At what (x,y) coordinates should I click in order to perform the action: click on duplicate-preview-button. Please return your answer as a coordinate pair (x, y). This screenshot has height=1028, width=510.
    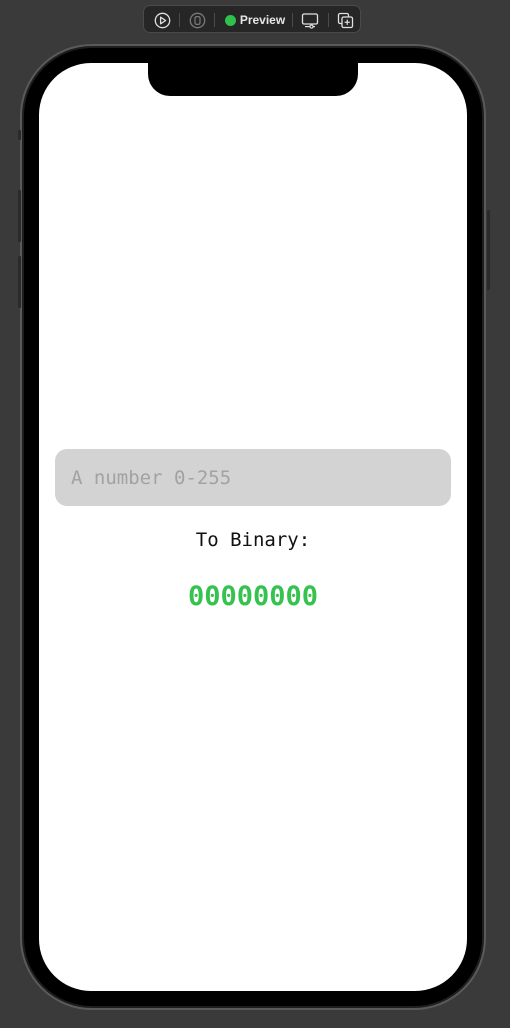
    Looking at the image, I should click on (345, 20).